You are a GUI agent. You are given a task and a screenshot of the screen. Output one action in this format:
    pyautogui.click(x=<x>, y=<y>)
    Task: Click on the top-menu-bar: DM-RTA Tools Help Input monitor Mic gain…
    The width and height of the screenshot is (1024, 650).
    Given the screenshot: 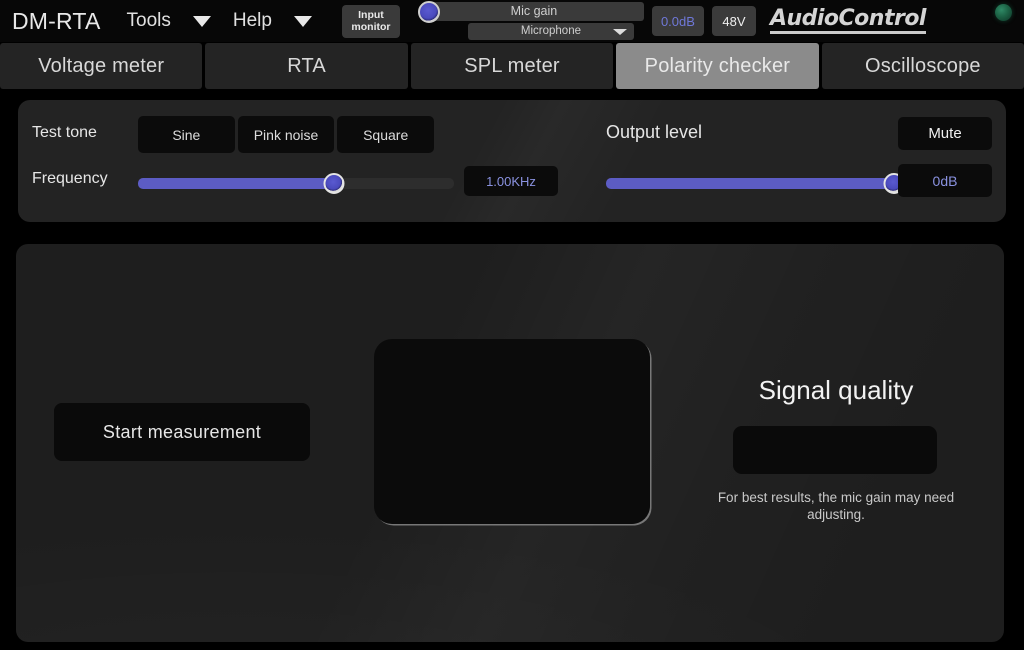 What is the action you would take?
    pyautogui.click(x=512, y=21)
    